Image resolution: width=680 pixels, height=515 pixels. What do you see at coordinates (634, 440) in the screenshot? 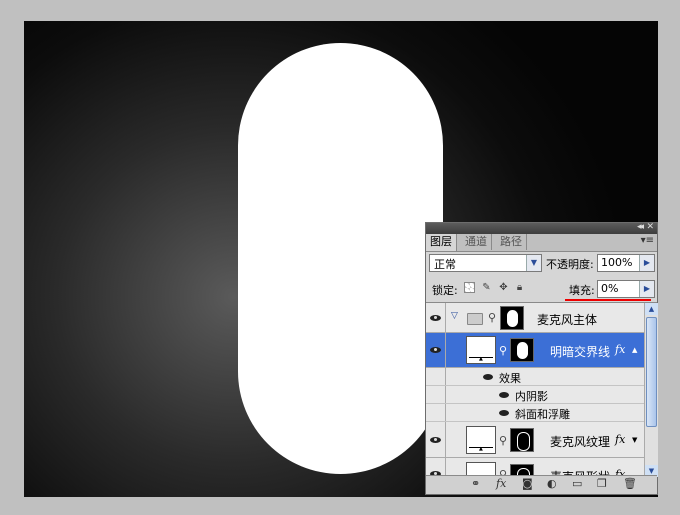
I see `expand-effects-icon: ▼` at bounding box center [634, 440].